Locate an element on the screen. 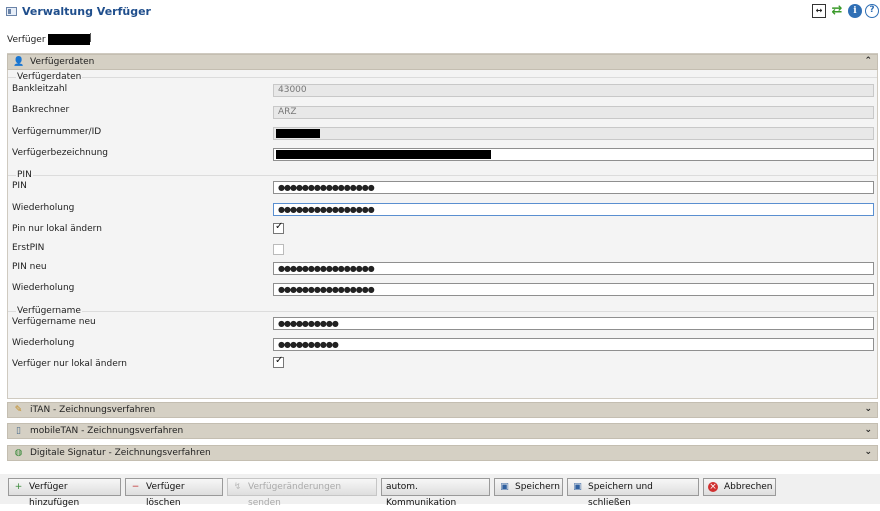  pin-neu-wiederholung-label: Wiederholung is located at coordinates (43, 288).